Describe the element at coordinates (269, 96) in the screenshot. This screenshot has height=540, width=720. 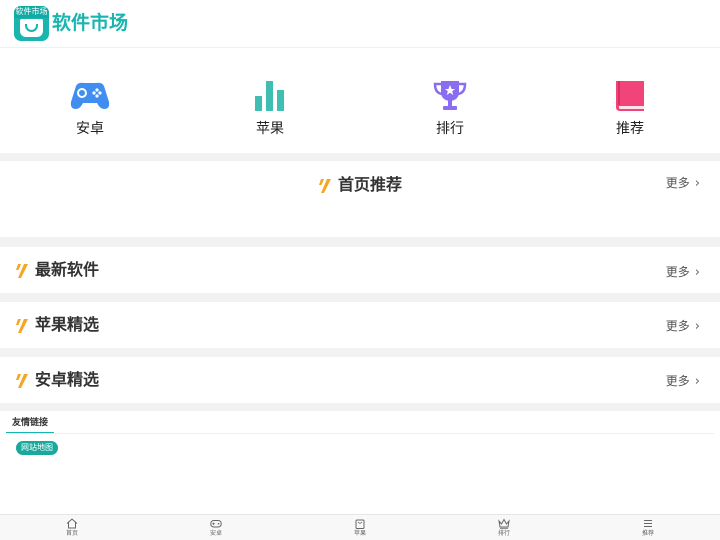
I see `bar-chart-icon` at that location.